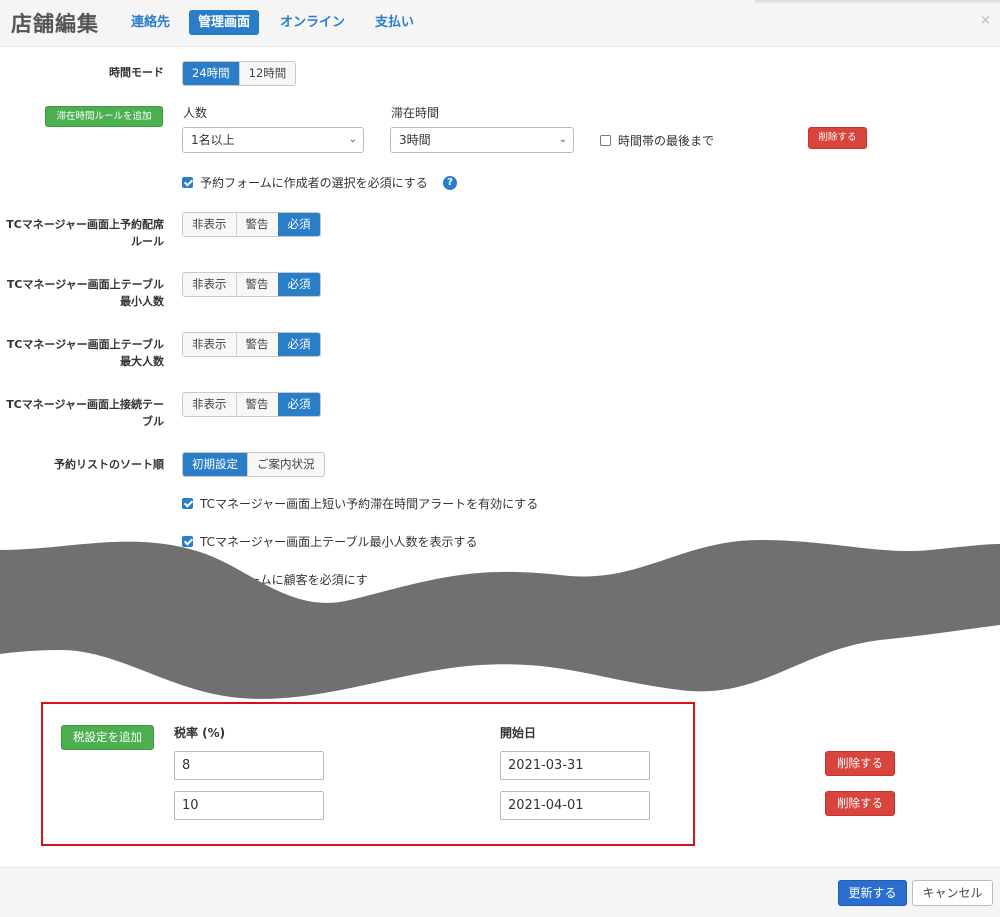 The height and width of the screenshot is (917, 1000). I want to click on tab-payment: 支払い, so click(394, 22).